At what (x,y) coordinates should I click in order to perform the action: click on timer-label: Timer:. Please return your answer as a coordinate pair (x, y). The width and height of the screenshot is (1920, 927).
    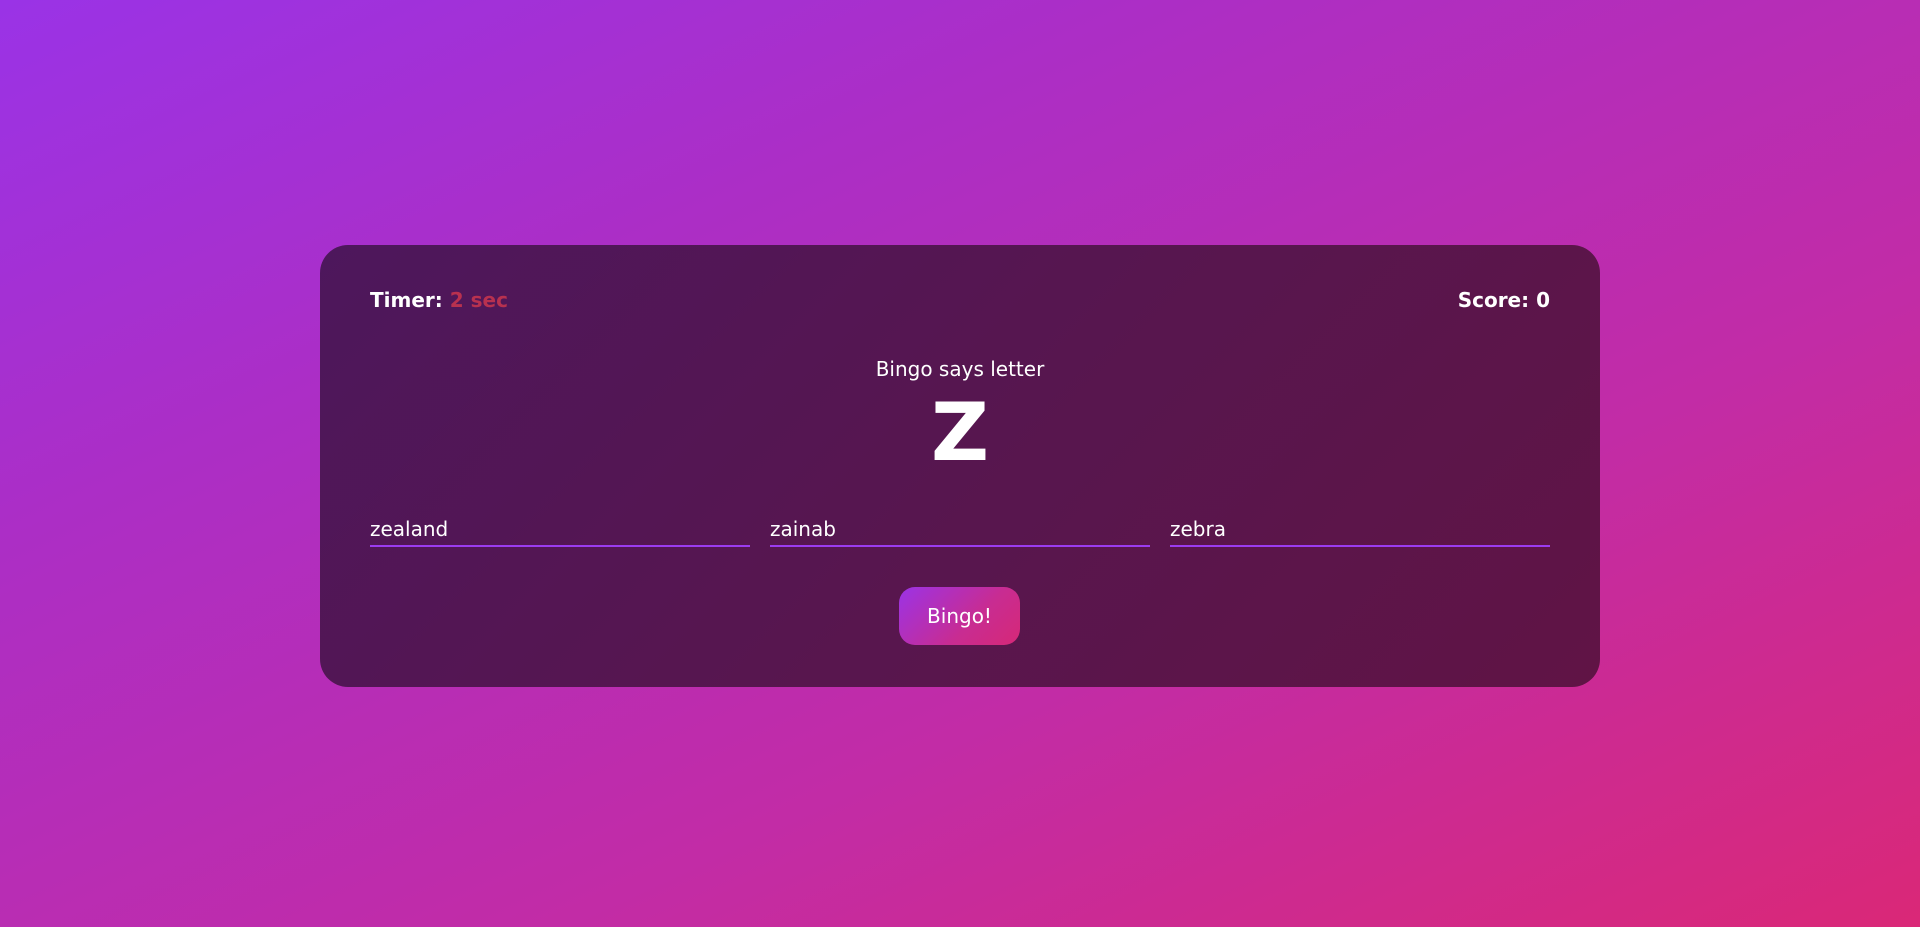
    Looking at the image, I should click on (406, 300).